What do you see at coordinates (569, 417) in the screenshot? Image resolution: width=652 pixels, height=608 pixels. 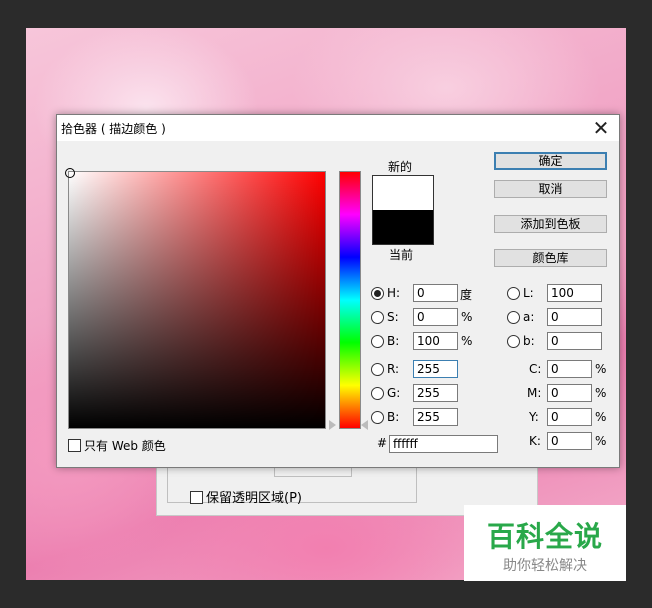 I see `yellow-field: 0` at bounding box center [569, 417].